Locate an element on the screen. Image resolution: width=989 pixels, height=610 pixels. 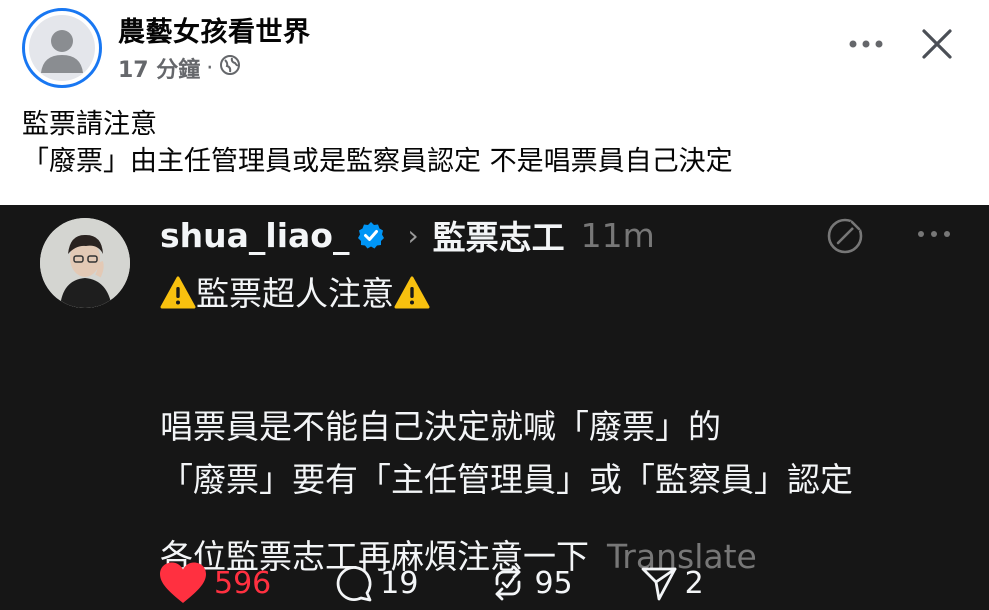
repost-icon is located at coordinates (508, 583).